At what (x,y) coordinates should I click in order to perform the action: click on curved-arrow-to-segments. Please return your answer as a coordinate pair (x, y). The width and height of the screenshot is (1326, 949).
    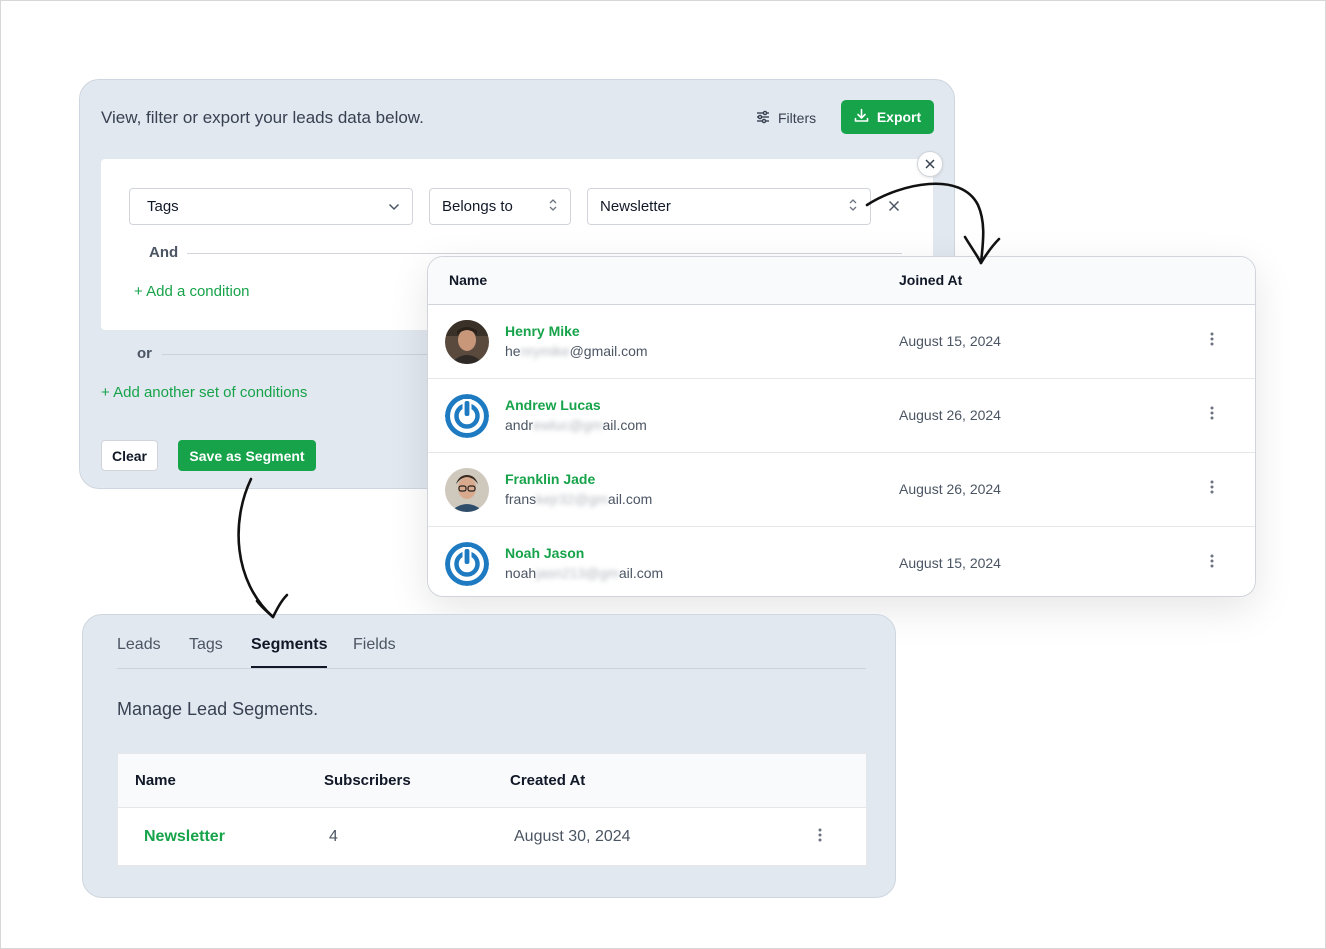
    Looking at the image, I should click on (263, 548).